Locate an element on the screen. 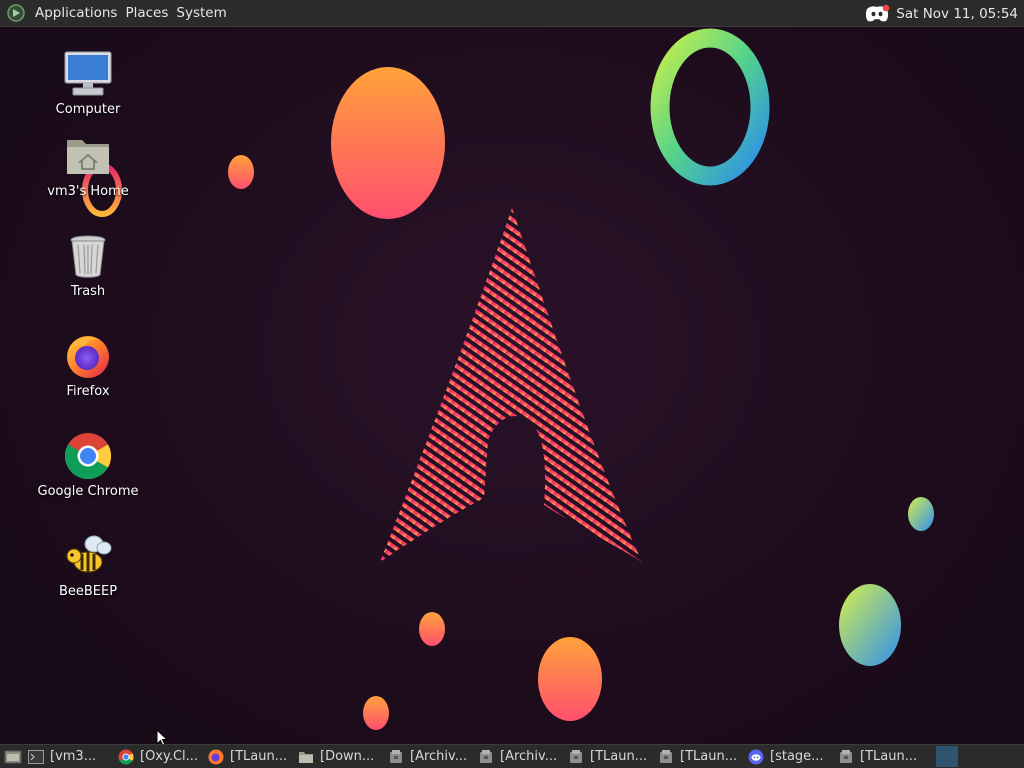  desktop-icon-label: Trash is located at coordinates (88, 291).